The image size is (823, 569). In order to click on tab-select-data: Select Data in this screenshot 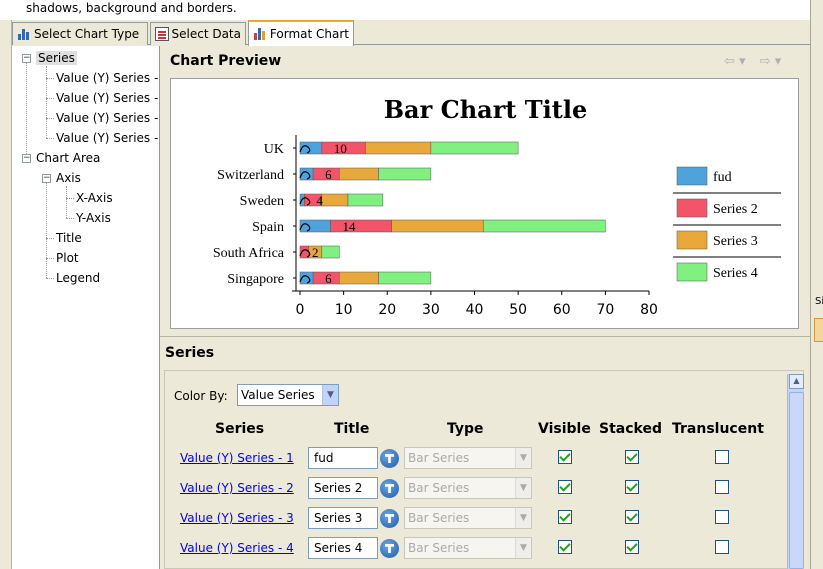, I will do `click(198, 33)`.